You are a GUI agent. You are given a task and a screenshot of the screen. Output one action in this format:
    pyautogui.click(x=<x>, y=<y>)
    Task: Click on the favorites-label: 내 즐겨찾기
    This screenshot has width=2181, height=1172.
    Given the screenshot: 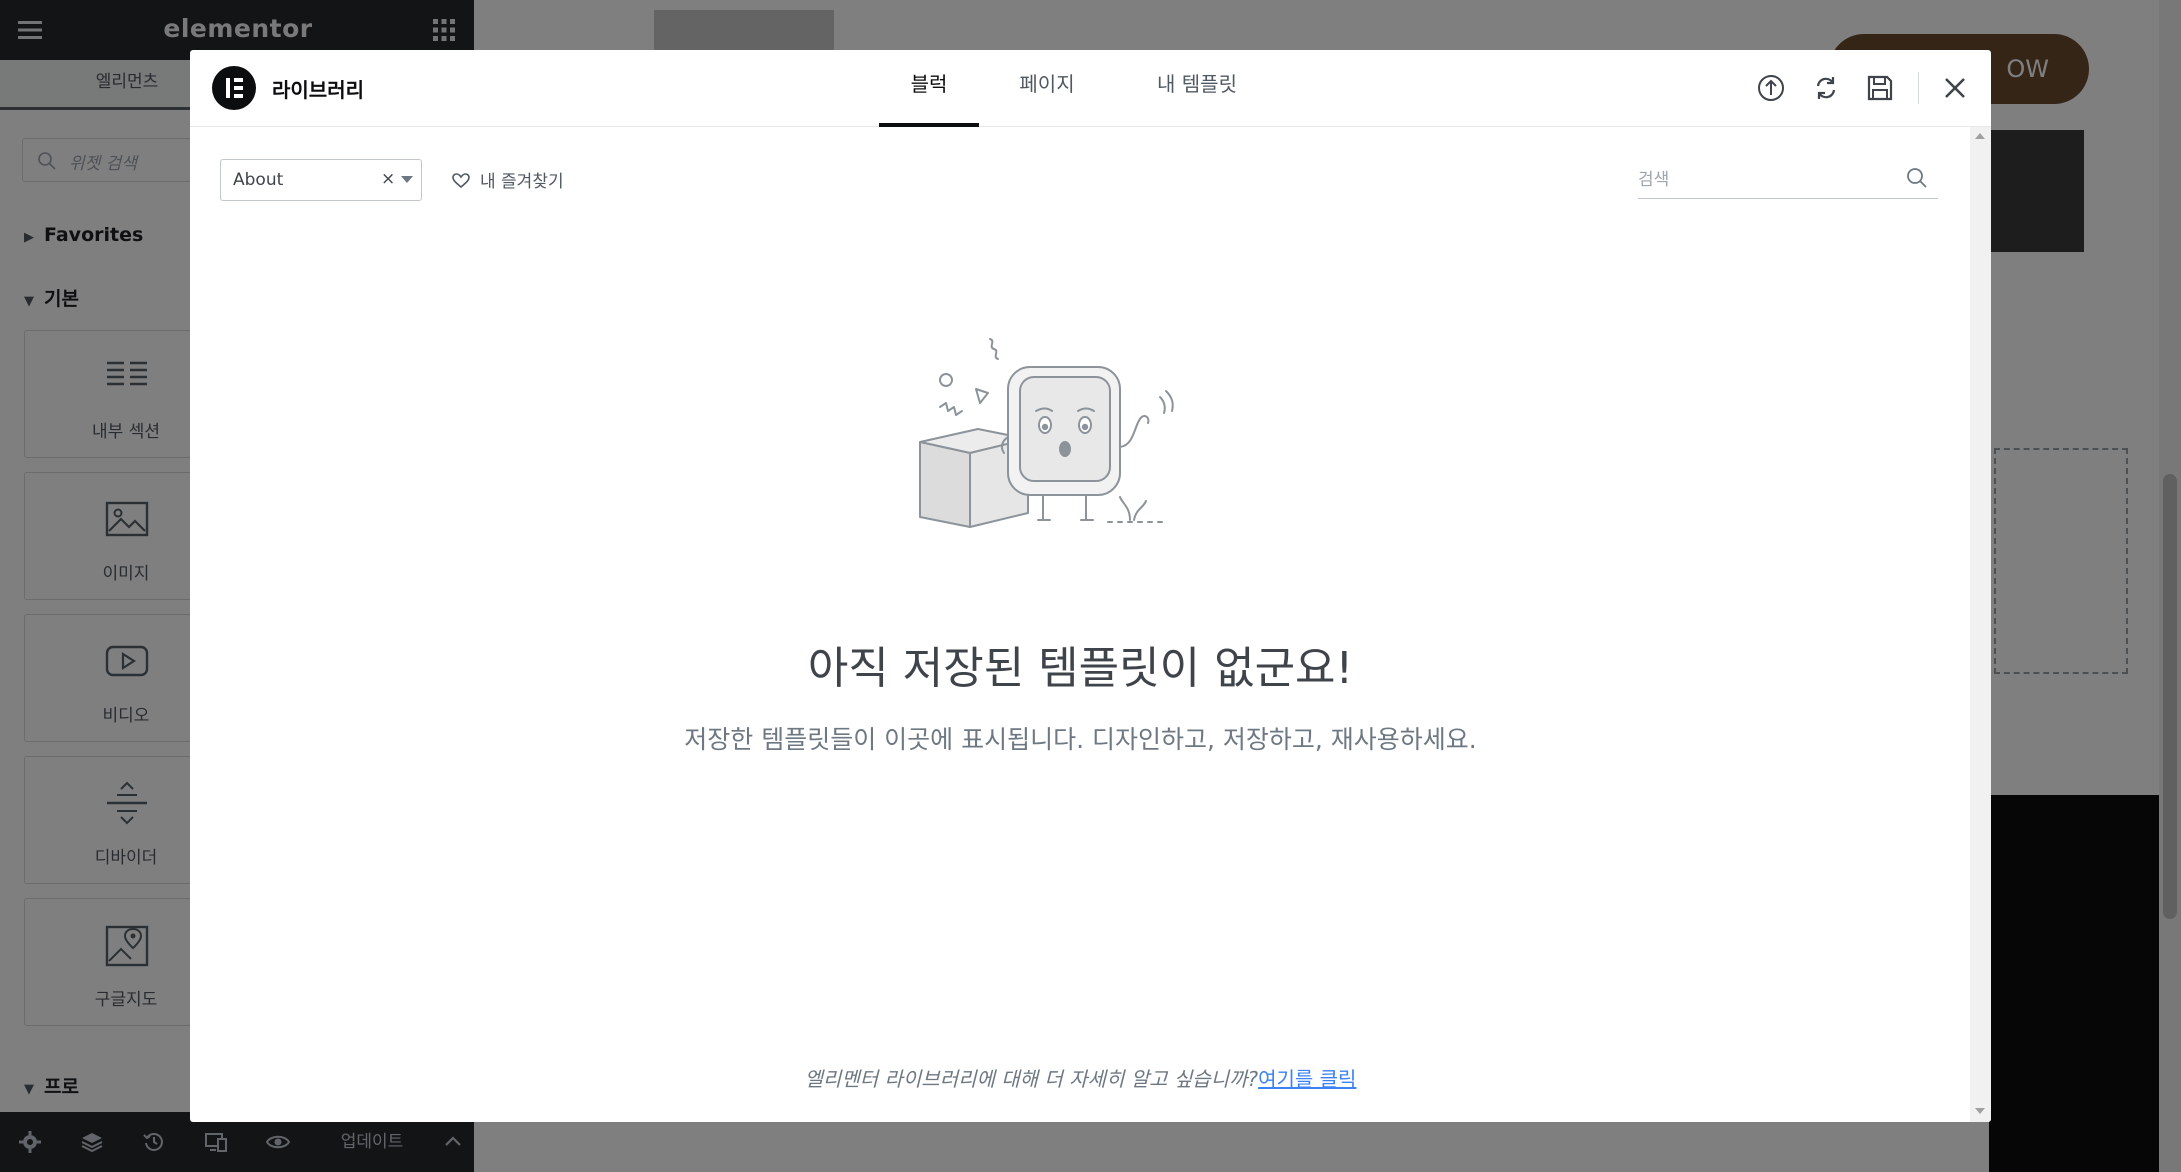 What is the action you would take?
    pyautogui.click(x=522, y=182)
    